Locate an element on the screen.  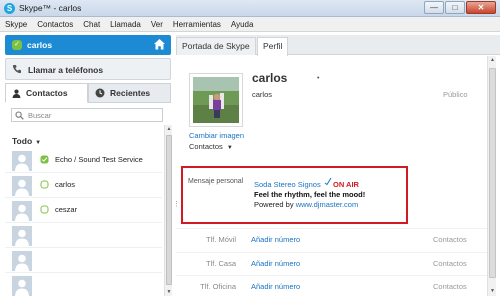
list-item: Echo / Sound Test Service is located at coordinates (83, 160).